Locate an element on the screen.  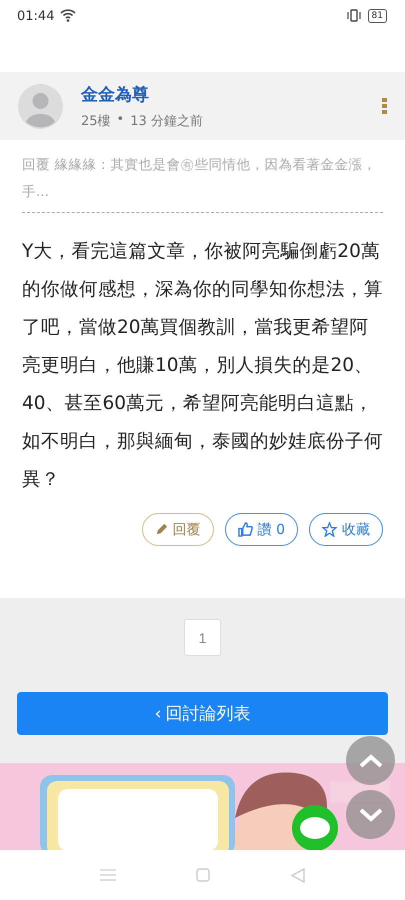
vibrate-icon is located at coordinates (354, 15).